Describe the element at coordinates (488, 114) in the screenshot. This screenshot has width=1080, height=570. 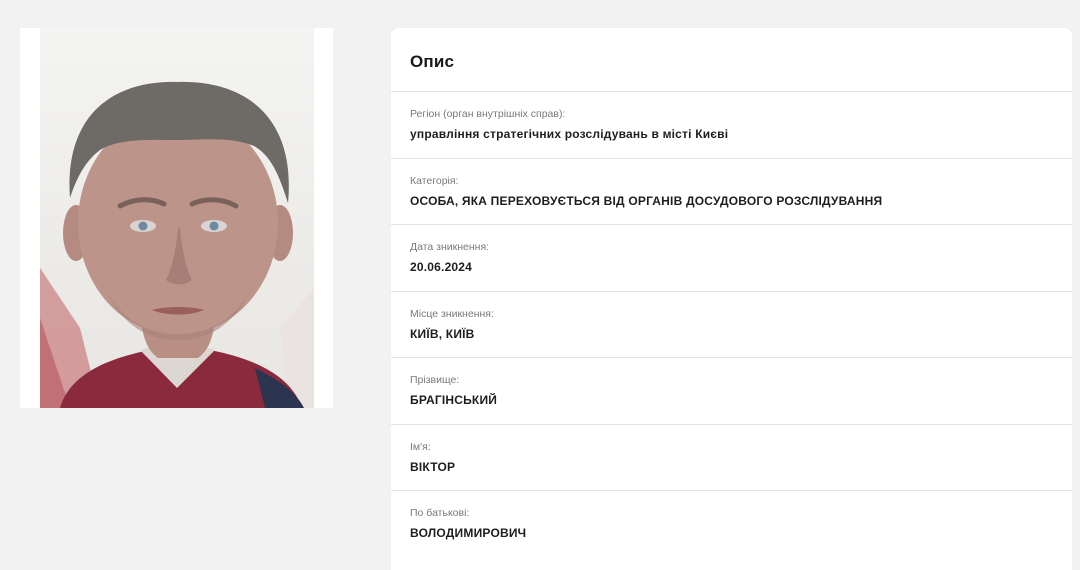
I see `field-label: Регіон (орган внутрішніх справ):` at that location.